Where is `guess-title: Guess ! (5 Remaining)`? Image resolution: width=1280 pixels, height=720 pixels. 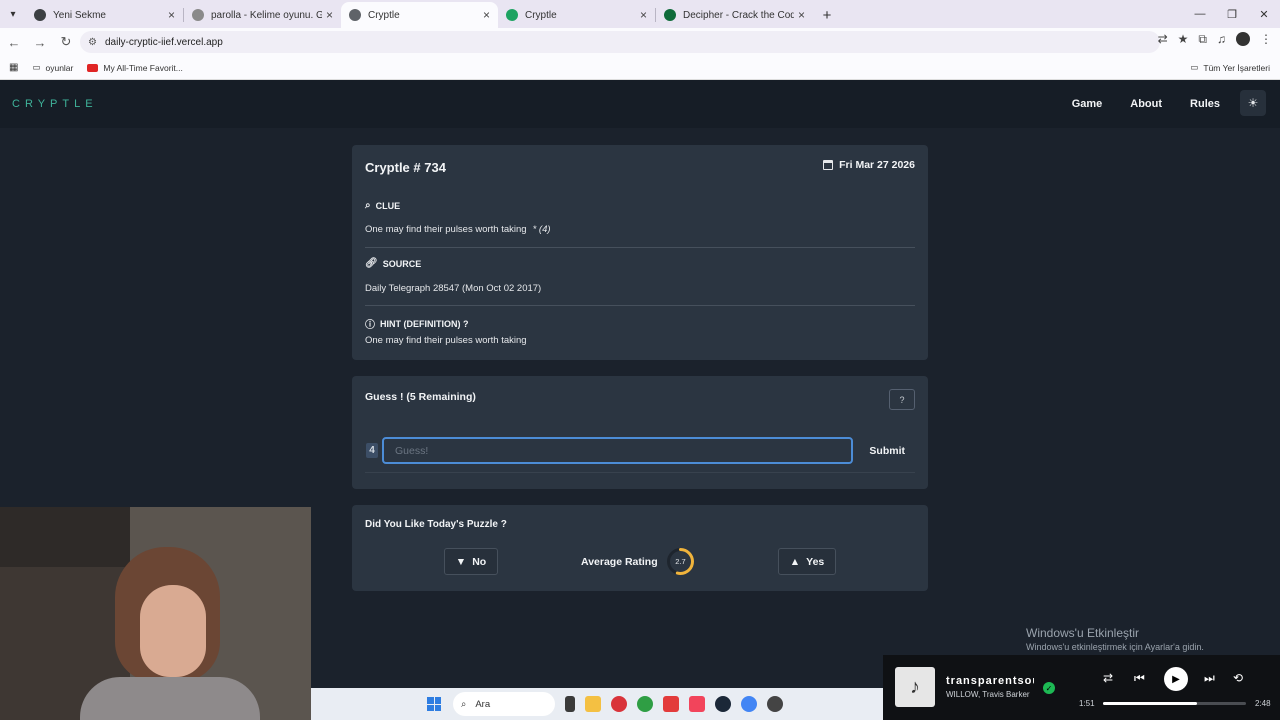 guess-title: Guess ! (5 Remaining) is located at coordinates (420, 397).